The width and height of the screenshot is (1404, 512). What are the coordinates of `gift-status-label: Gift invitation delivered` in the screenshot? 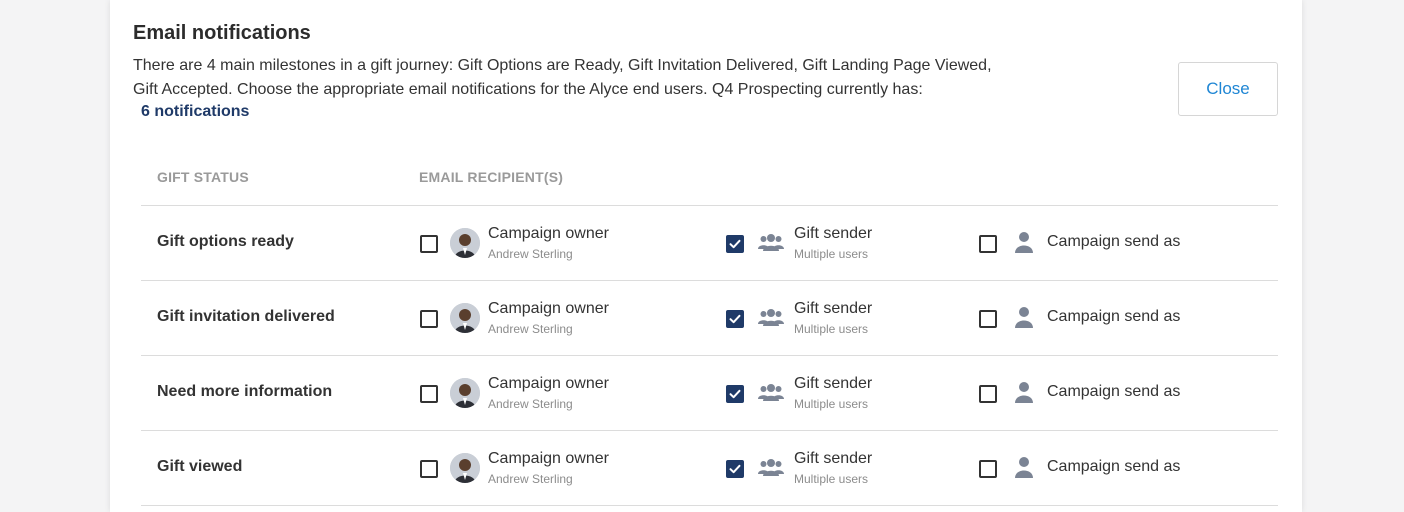 It's located at (246, 316).